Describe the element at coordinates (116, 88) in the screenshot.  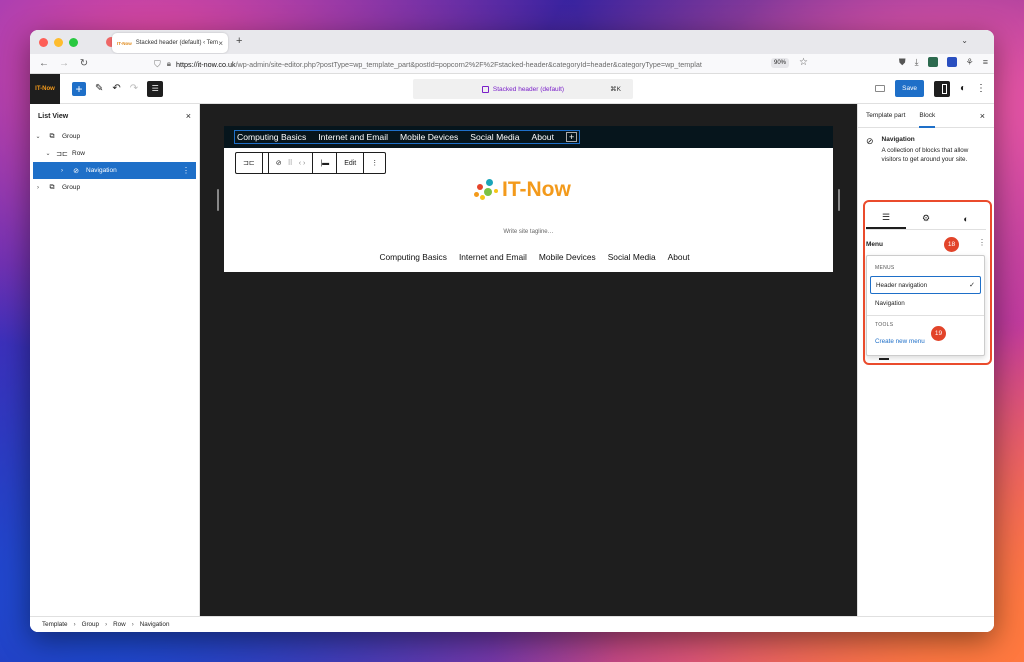
I see `undo-icon: ↶` at that location.